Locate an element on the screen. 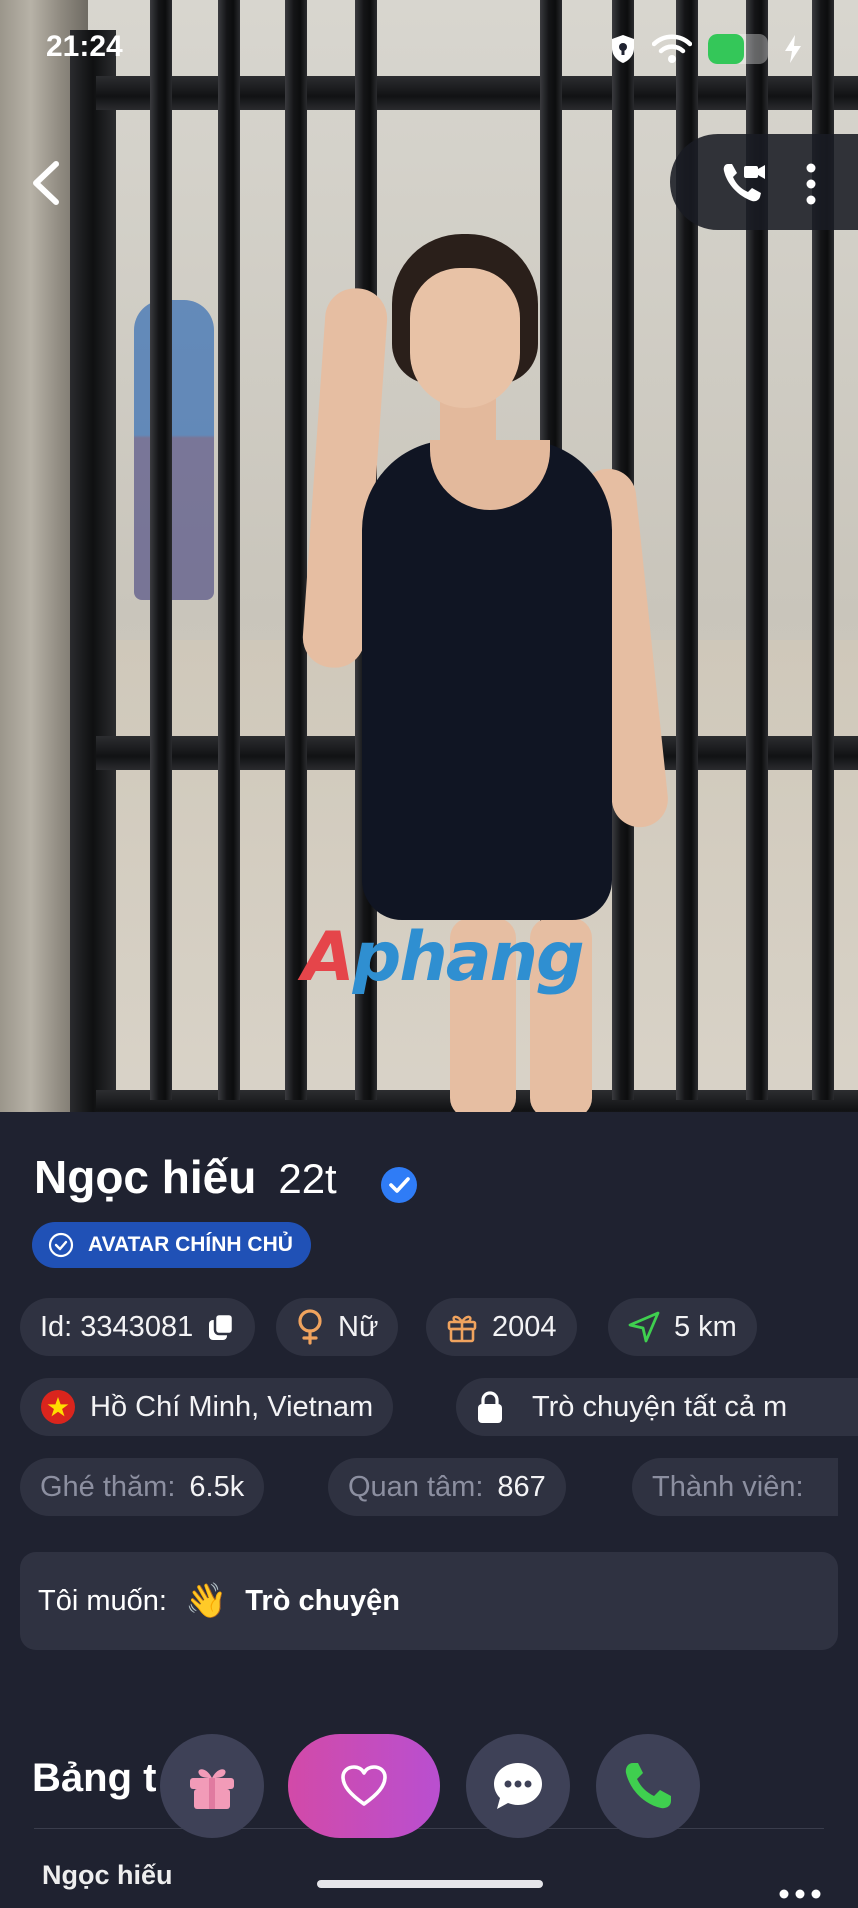 This screenshot has width=858, height=1908. photo-background-person is located at coordinates (174, 450).